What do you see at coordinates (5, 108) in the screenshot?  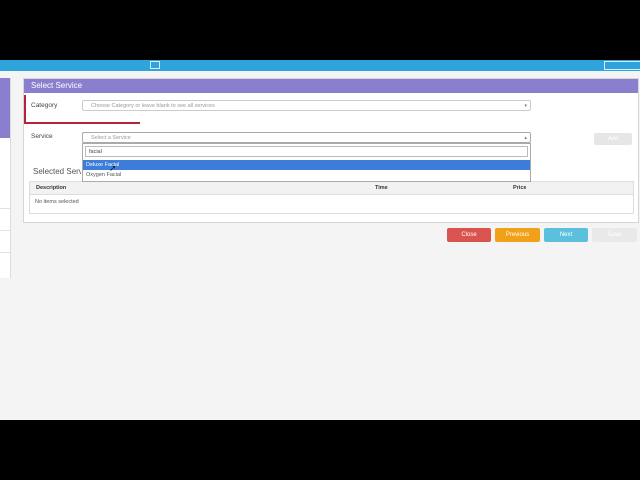 I see `left-sidebar-header` at bounding box center [5, 108].